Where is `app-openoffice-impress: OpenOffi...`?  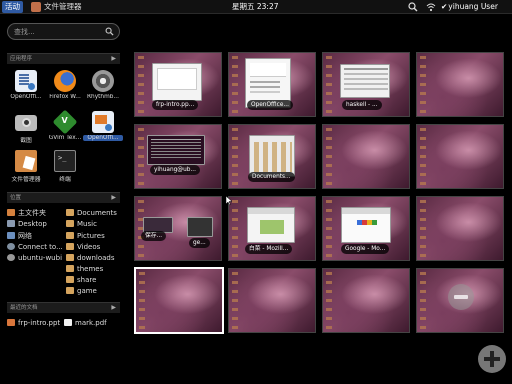 app-openoffice-impress: OpenOffi... is located at coordinates (103, 130).